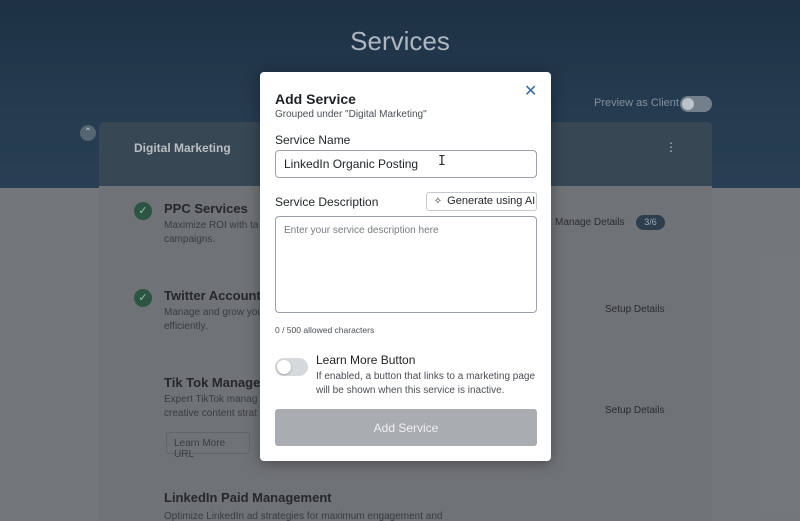  What do you see at coordinates (406, 164) in the screenshot?
I see `service-name-input` at bounding box center [406, 164].